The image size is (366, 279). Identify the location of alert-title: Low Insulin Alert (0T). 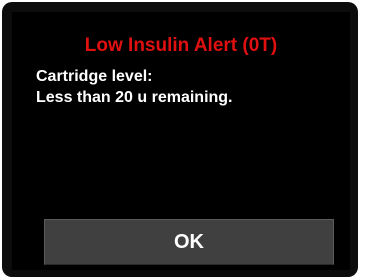
(181, 45).